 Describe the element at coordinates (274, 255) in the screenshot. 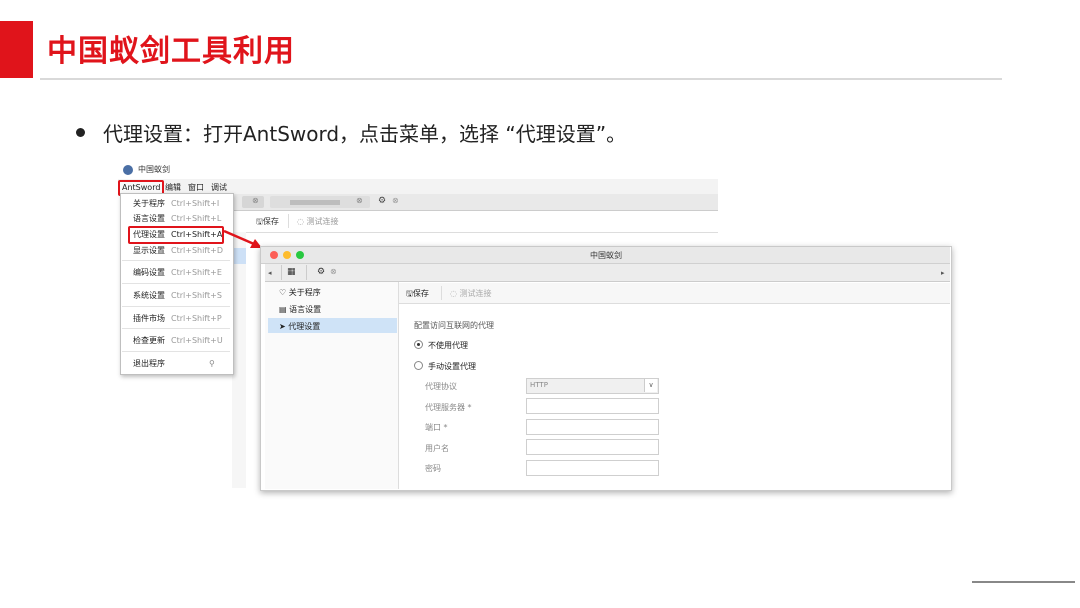

I see `close-window-icon` at that location.